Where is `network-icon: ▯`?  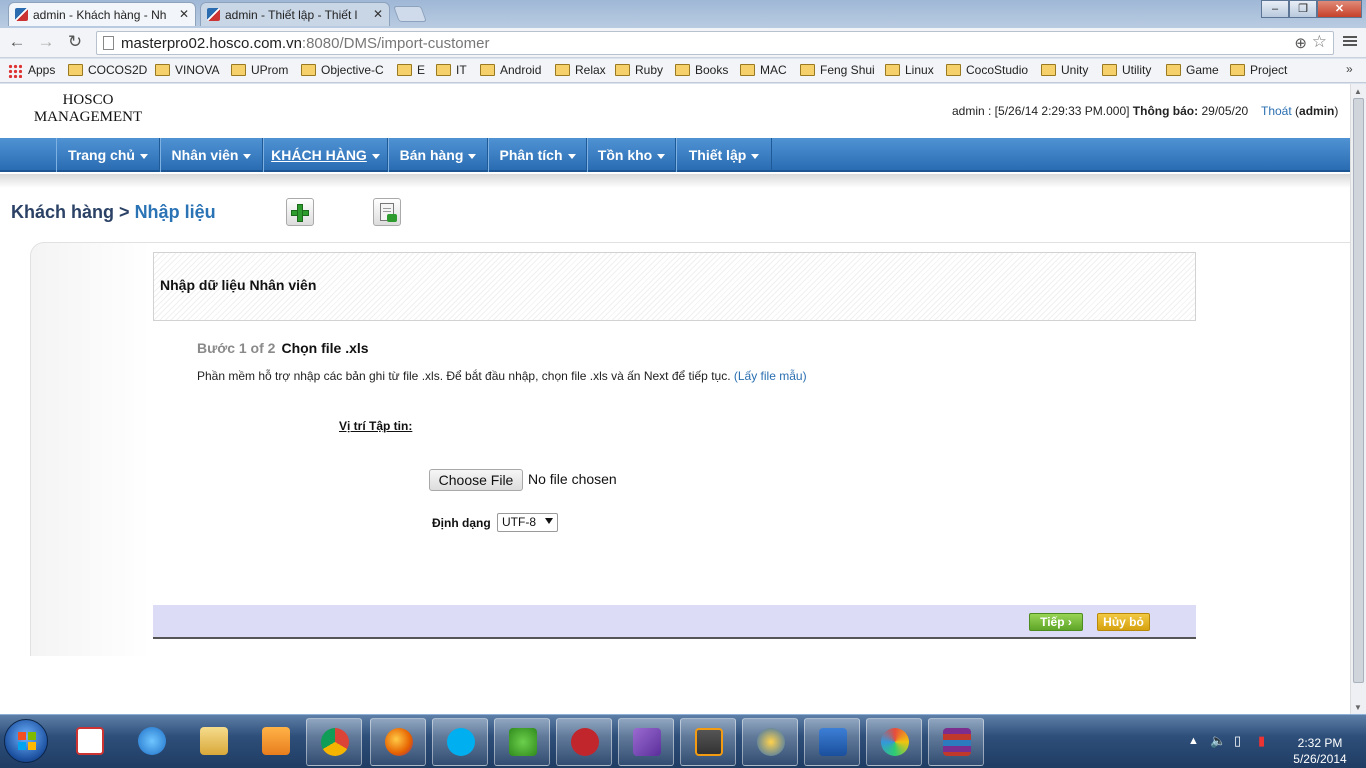
network-icon: ▯ is located at coordinates (1237, 741).